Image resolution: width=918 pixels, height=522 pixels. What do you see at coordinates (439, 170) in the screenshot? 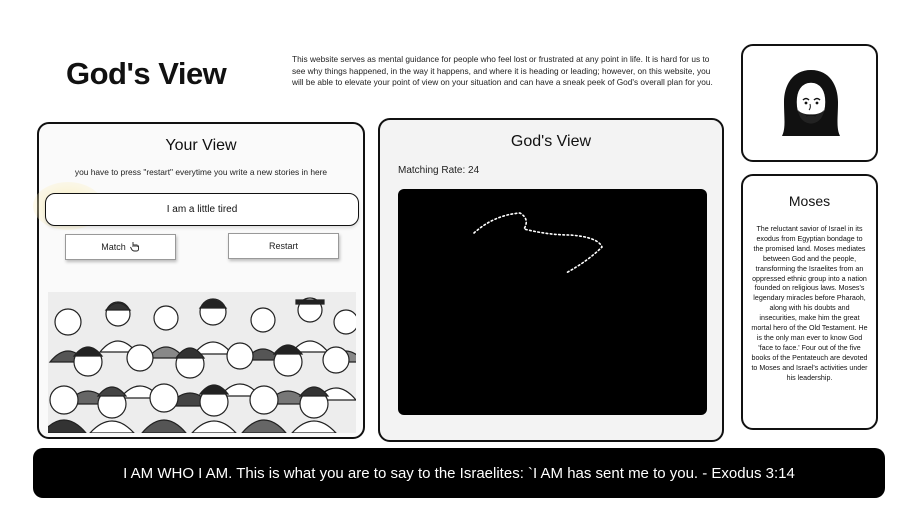
I see `matching-rate: Matching Rate: 24` at bounding box center [439, 170].